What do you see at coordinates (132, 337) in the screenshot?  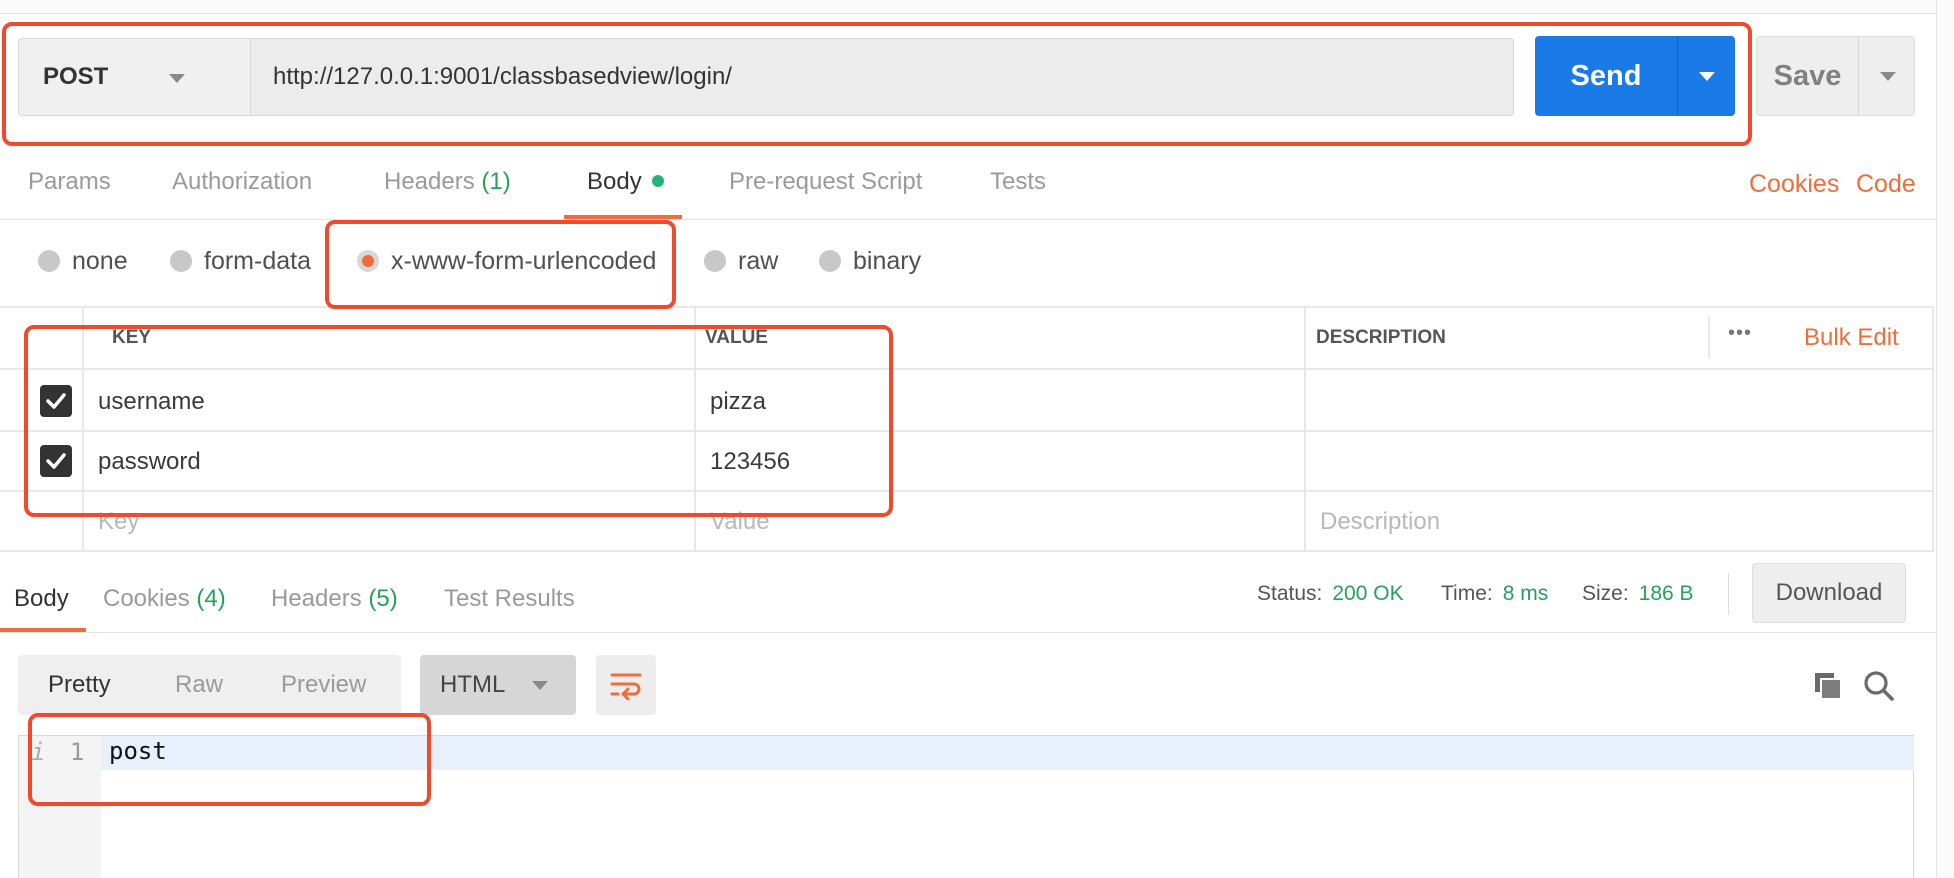 I see `column-header-key: KEY` at bounding box center [132, 337].